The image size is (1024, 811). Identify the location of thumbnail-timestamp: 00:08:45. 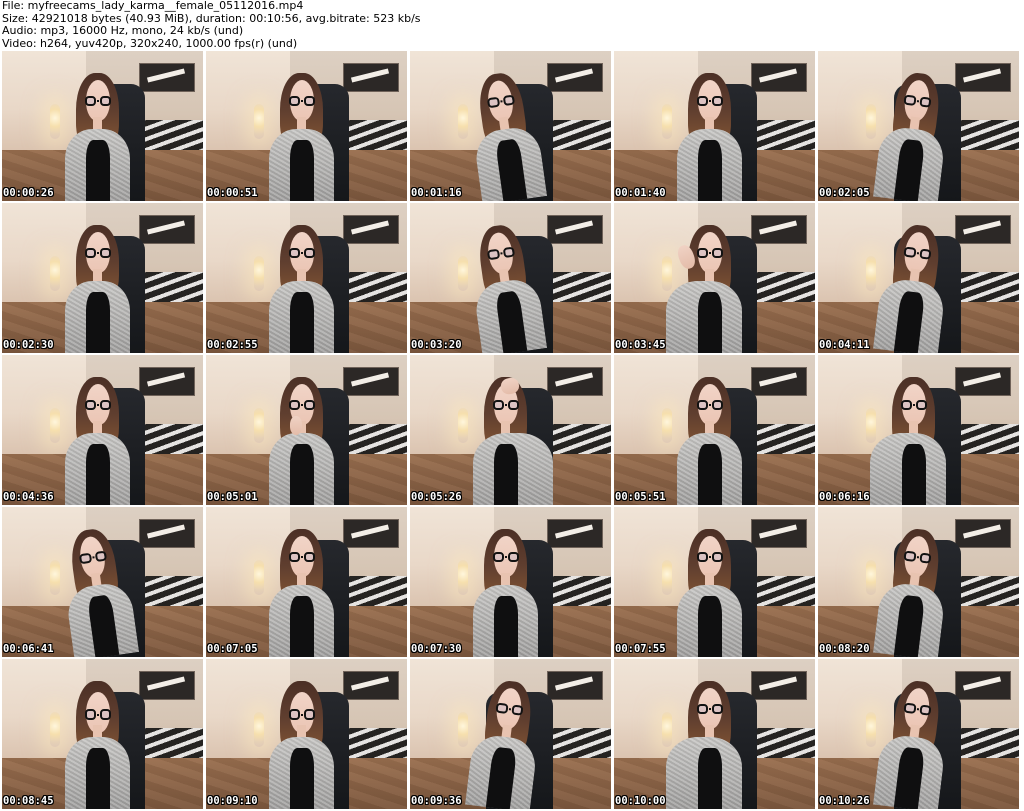
(28, 801).